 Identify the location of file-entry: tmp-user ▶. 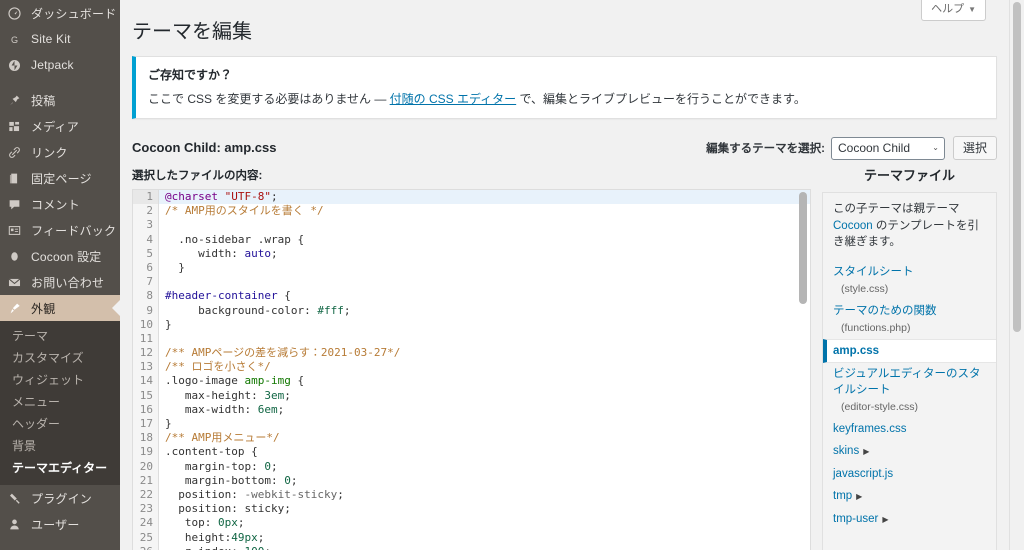
(909, 519).